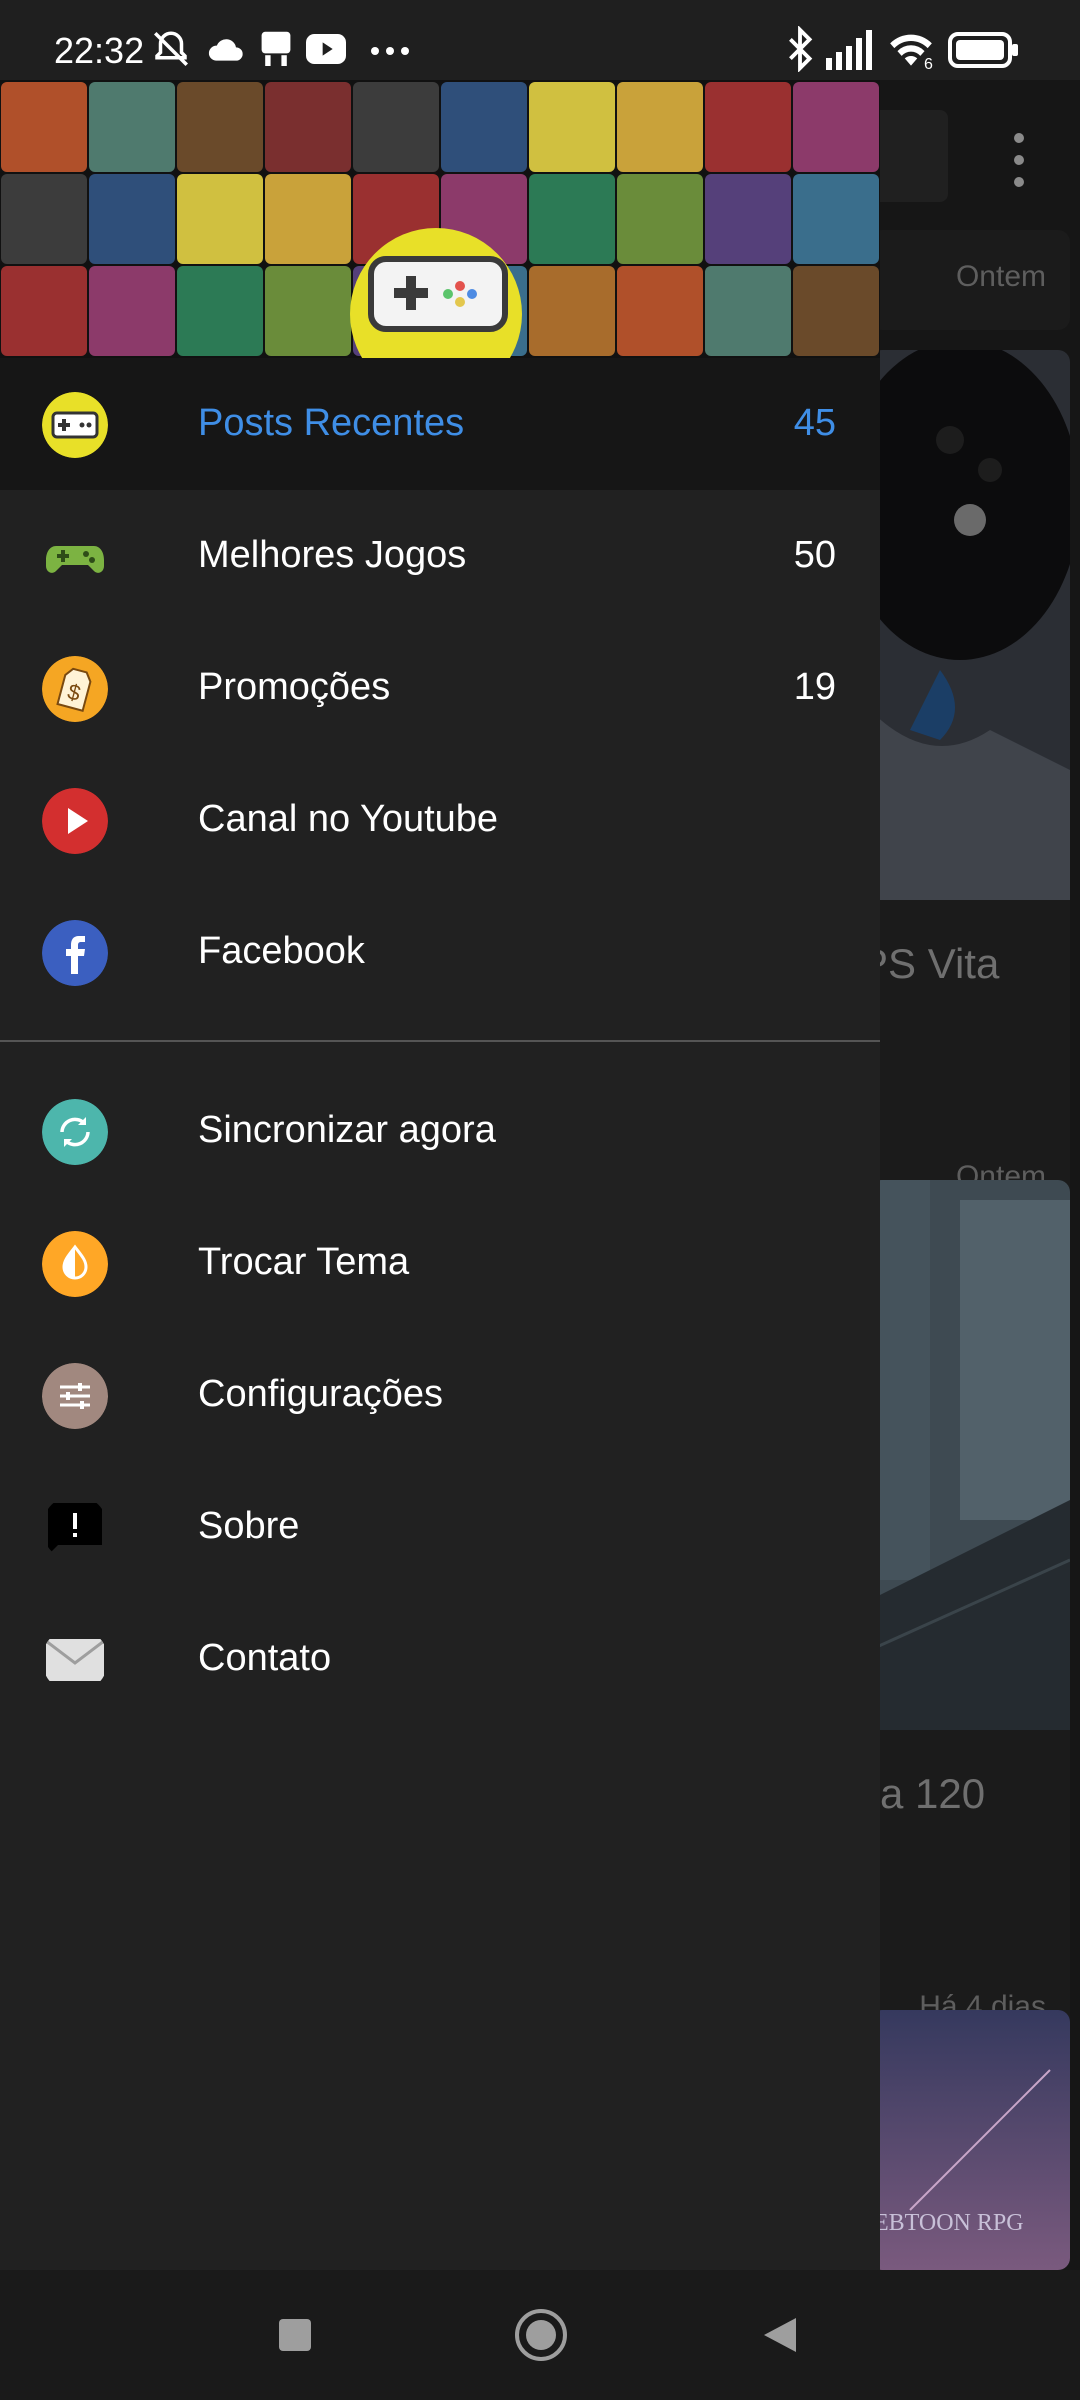 The image size is (1080, 2400). What do you see at coordinates (1019, 160) in the screenshot?
I see `more-vert-icon` at bounding box center [1019, 160].